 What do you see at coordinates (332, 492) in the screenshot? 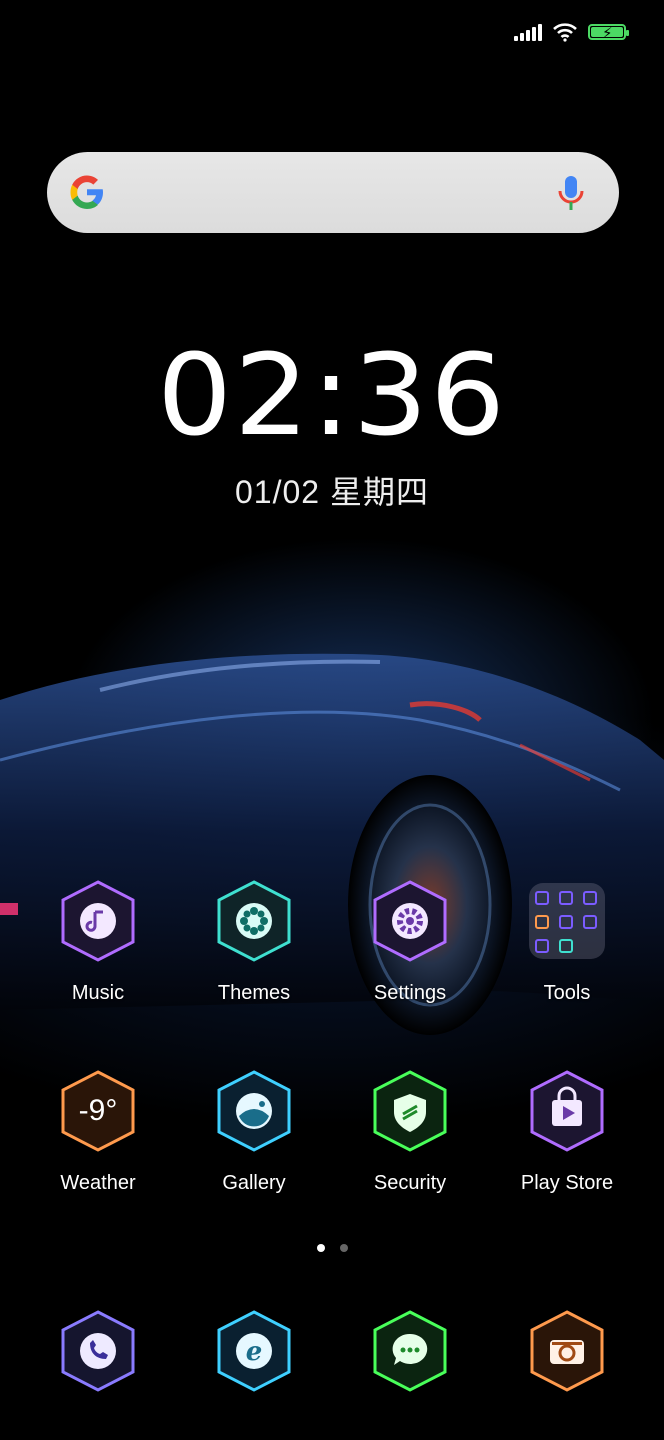
I see `clock-date: 01/02 星期四` at bounding box center [332, 492].